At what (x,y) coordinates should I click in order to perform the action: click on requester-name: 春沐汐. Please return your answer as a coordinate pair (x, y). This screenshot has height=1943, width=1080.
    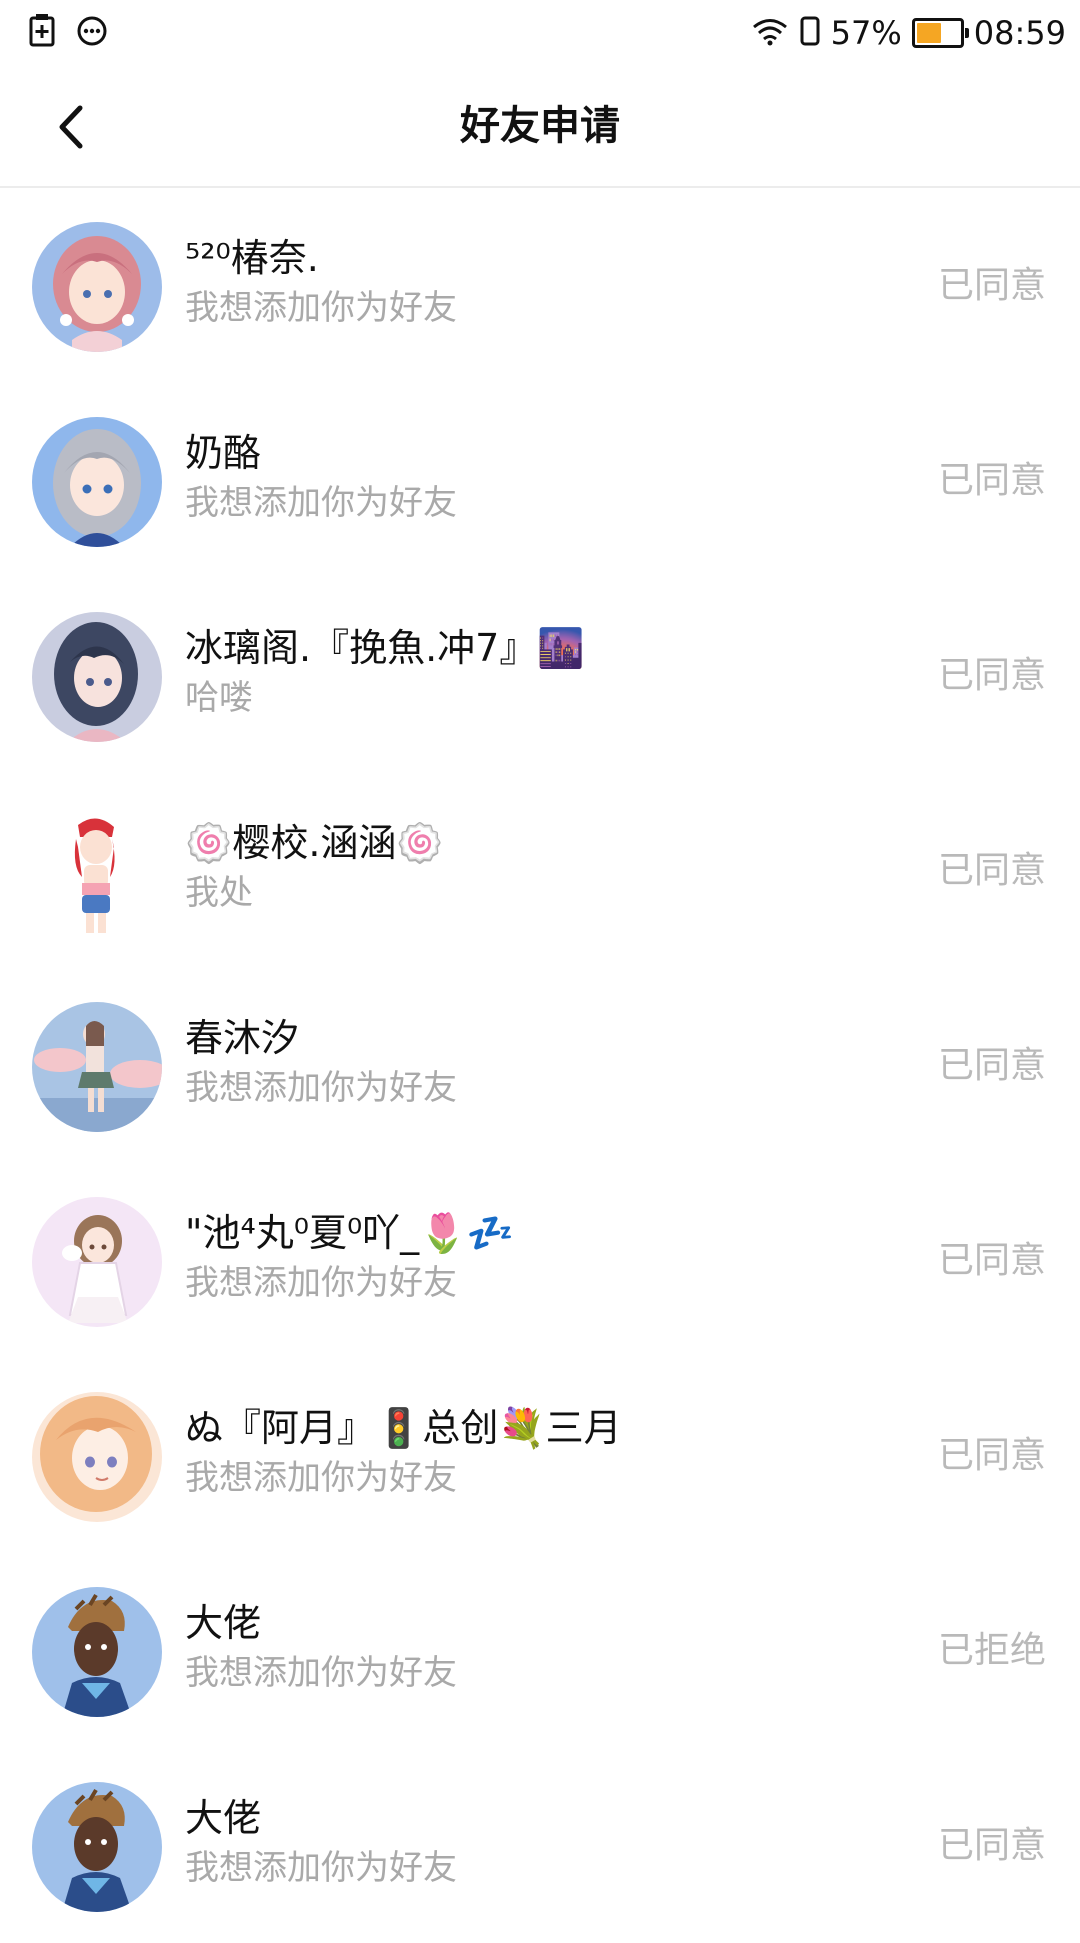
    Looking at the image, I should click on (242, 1038).